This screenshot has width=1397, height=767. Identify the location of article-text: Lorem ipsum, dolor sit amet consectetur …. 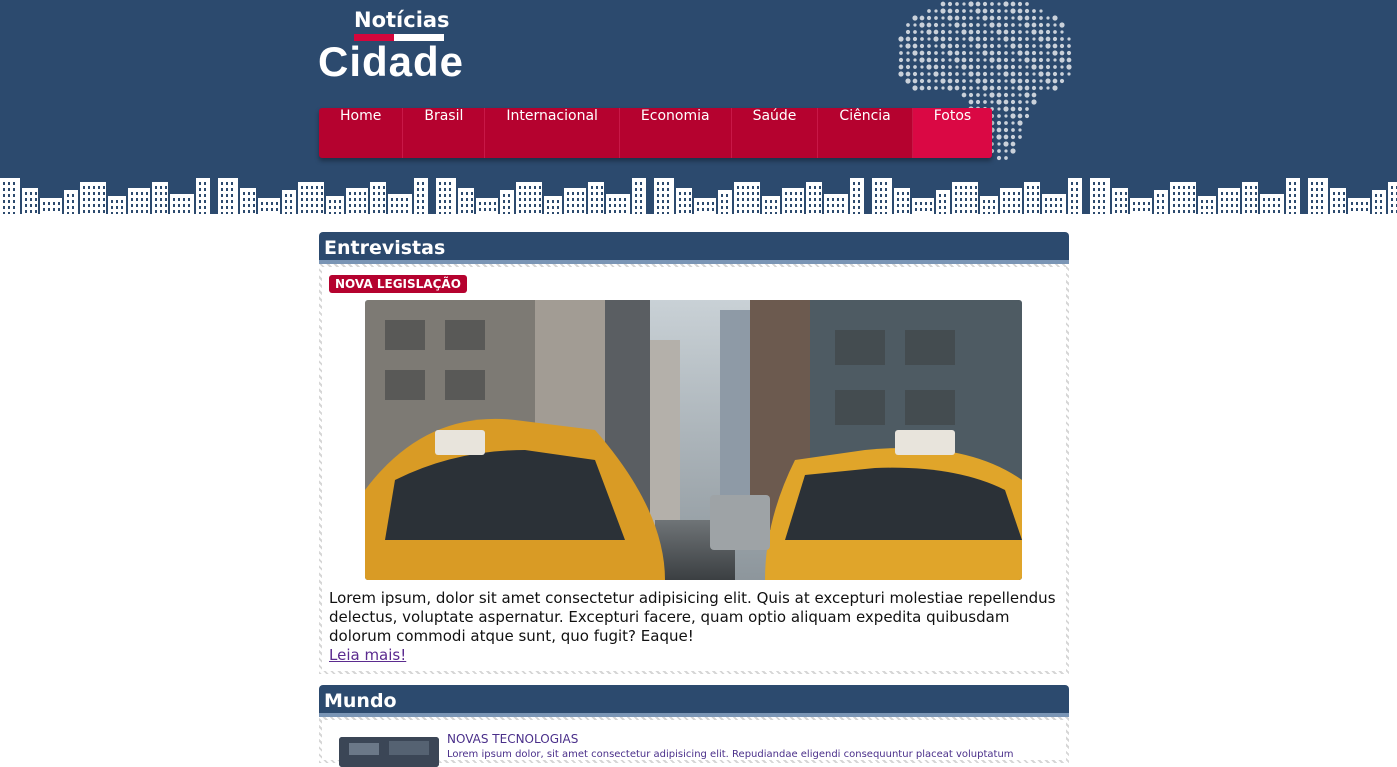
(692, 617).